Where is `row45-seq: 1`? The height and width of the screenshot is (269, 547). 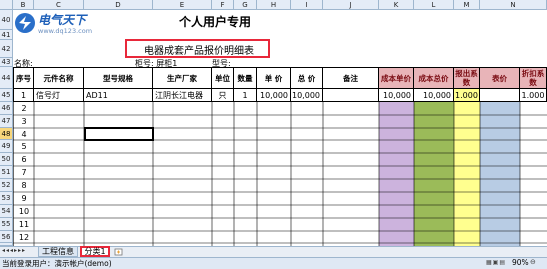 row45-seq: 1 is located at coordinates (23, 95).